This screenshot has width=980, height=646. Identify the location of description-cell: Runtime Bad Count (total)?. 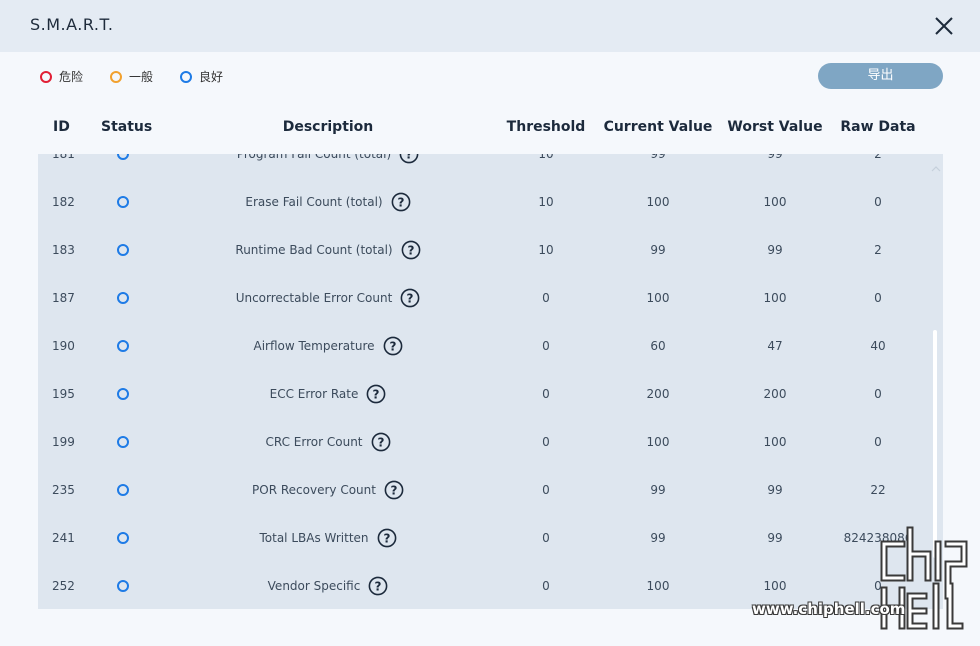
(328, 250).